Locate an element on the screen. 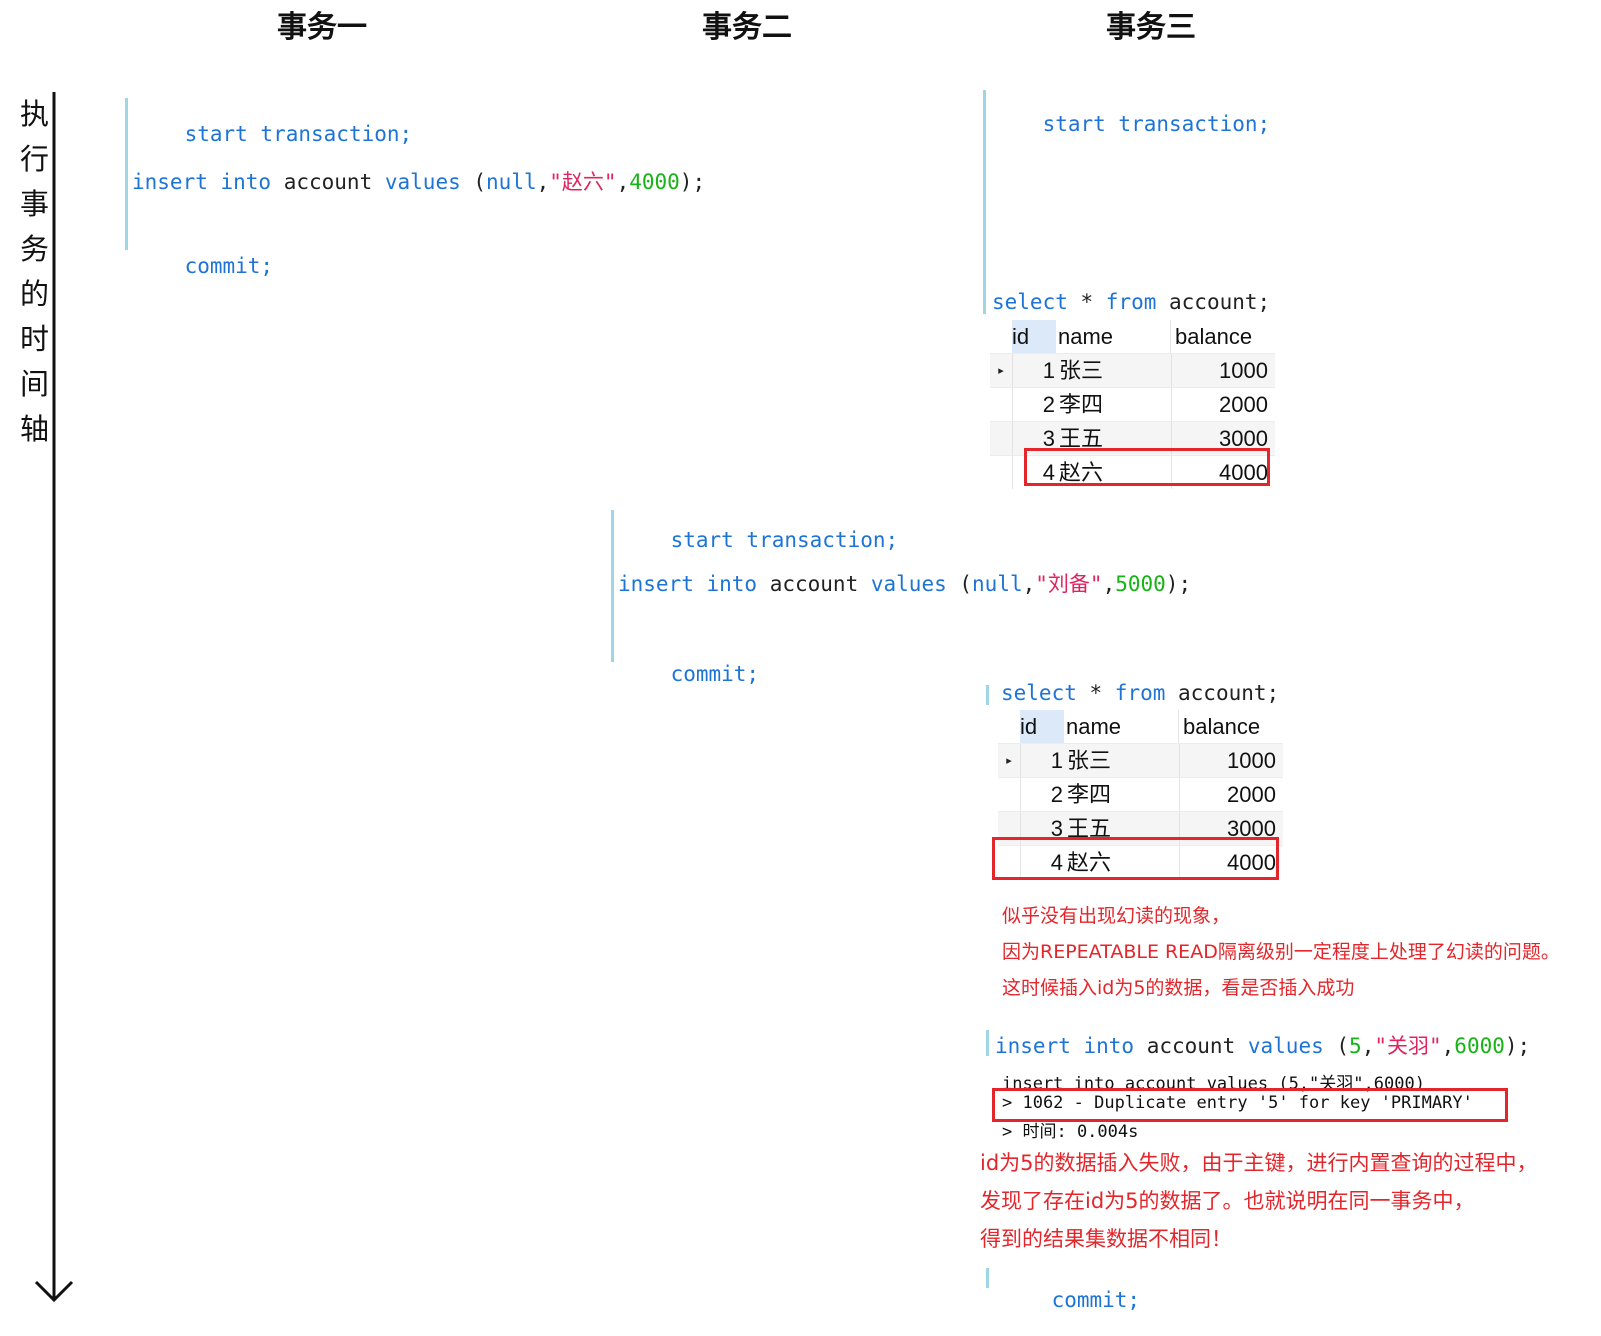  tx2-start-text: start transaction; is located at coordinates (784, 540).